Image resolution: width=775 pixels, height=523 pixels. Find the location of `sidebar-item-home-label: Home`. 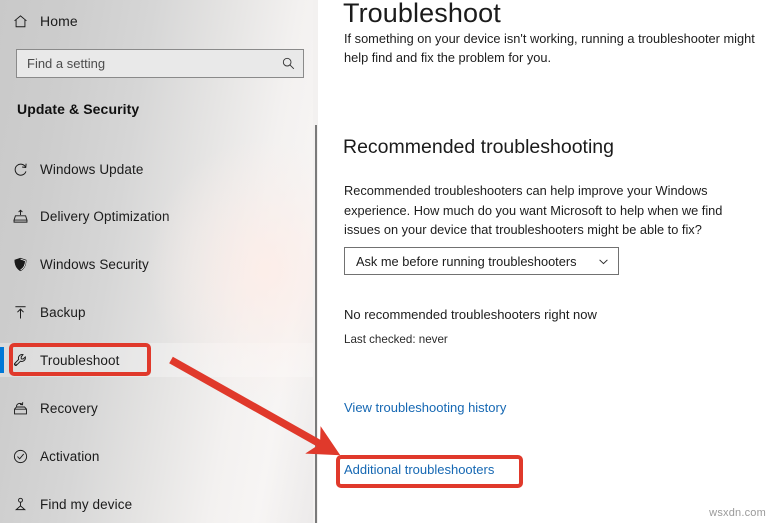

sidebar-item-home-label: Home is located at coordinates (59, 21).